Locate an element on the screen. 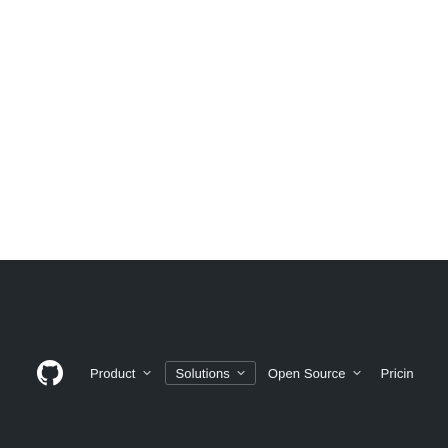  nav-item-label: Product is located at coordinates (113, 373).